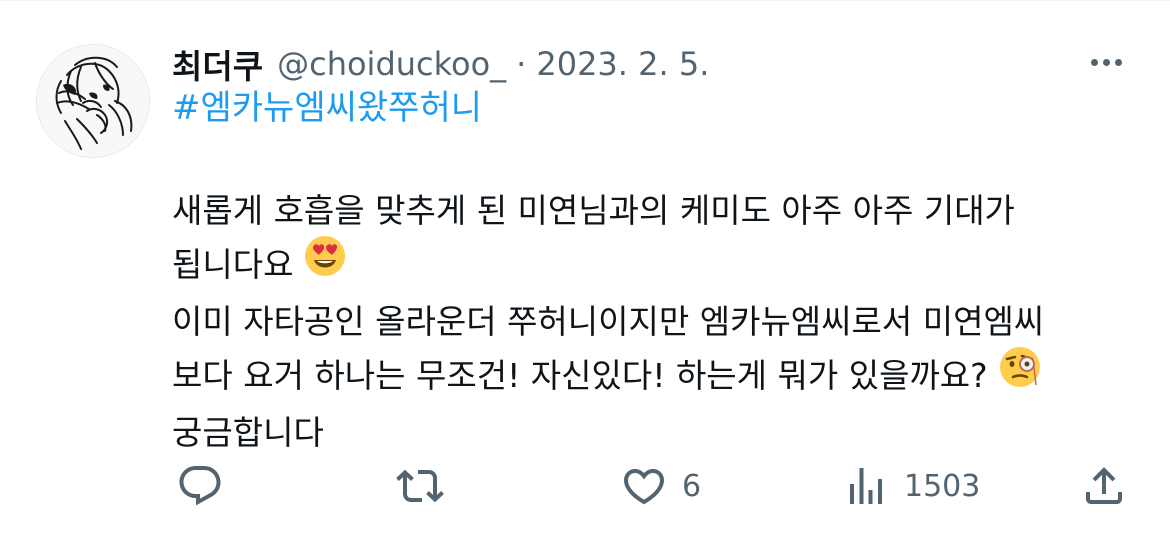  I want to click on tweet-line: 됩니다요, so click(659, 265).